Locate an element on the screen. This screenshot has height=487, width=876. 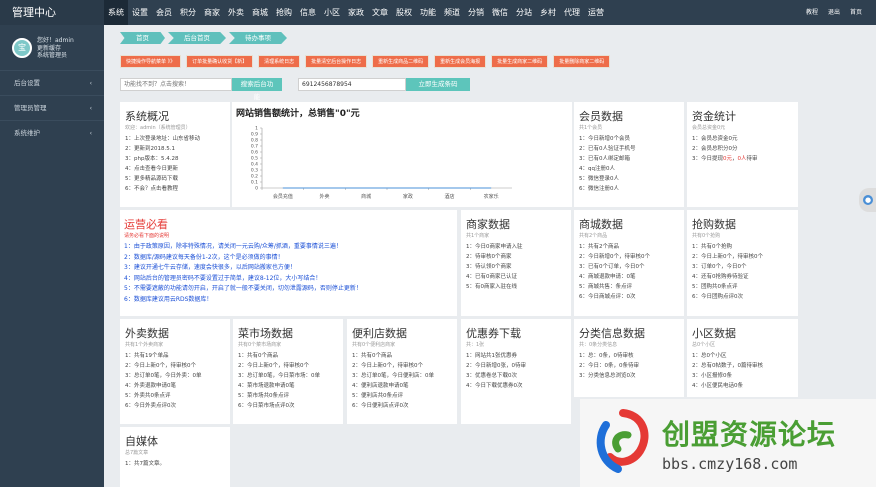
x-tick-label: 农家乐 is located at coordinates (491, 196).